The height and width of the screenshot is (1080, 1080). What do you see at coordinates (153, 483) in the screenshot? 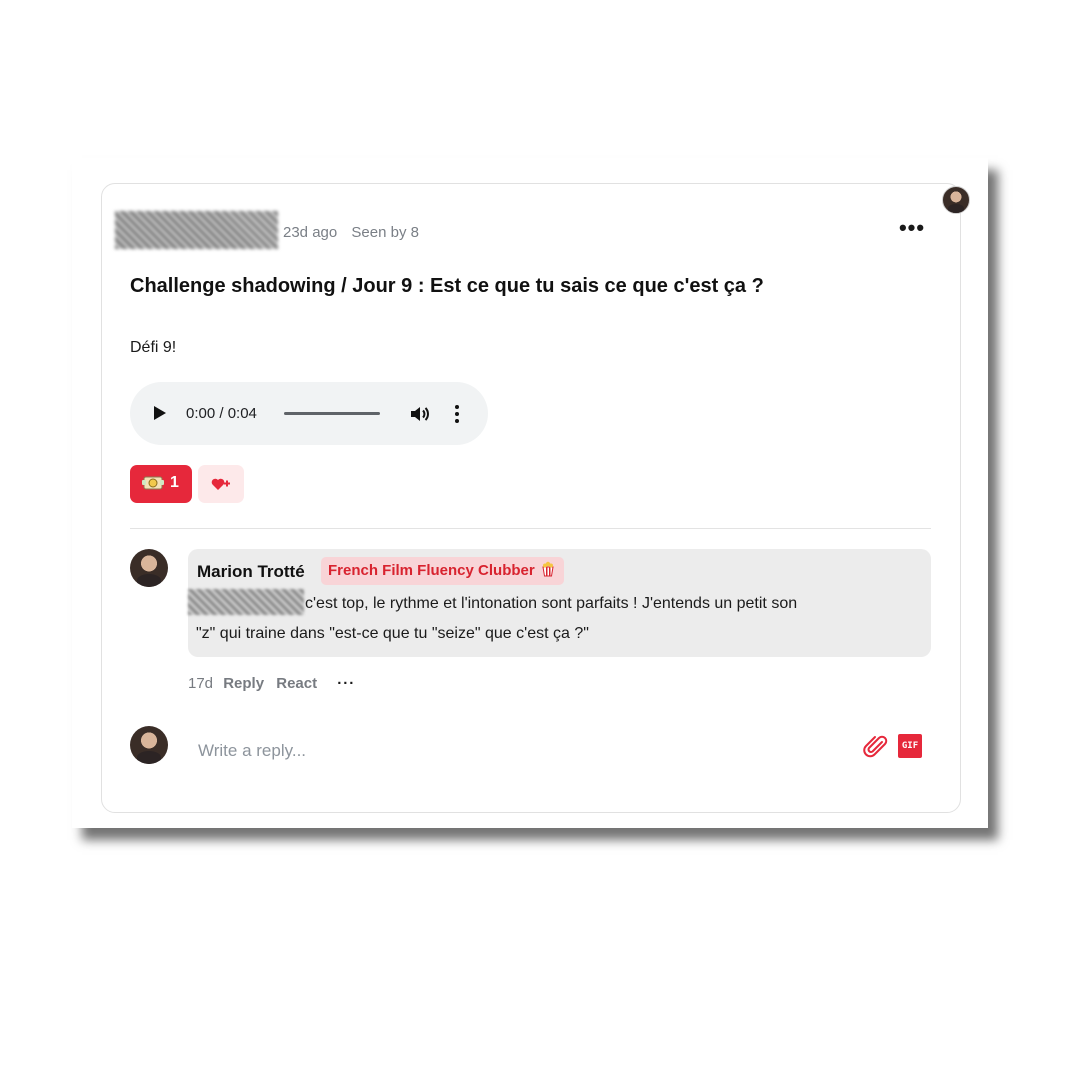
I see `money-face-icon` at bounding box center [153, 483].